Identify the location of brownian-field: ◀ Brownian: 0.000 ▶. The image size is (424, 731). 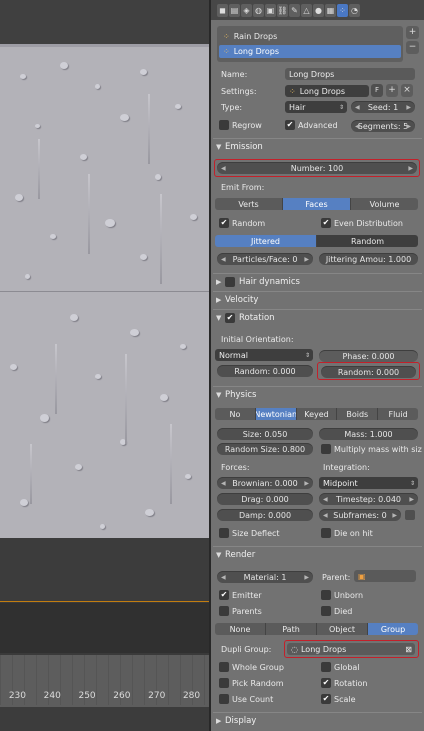
(265, 483).